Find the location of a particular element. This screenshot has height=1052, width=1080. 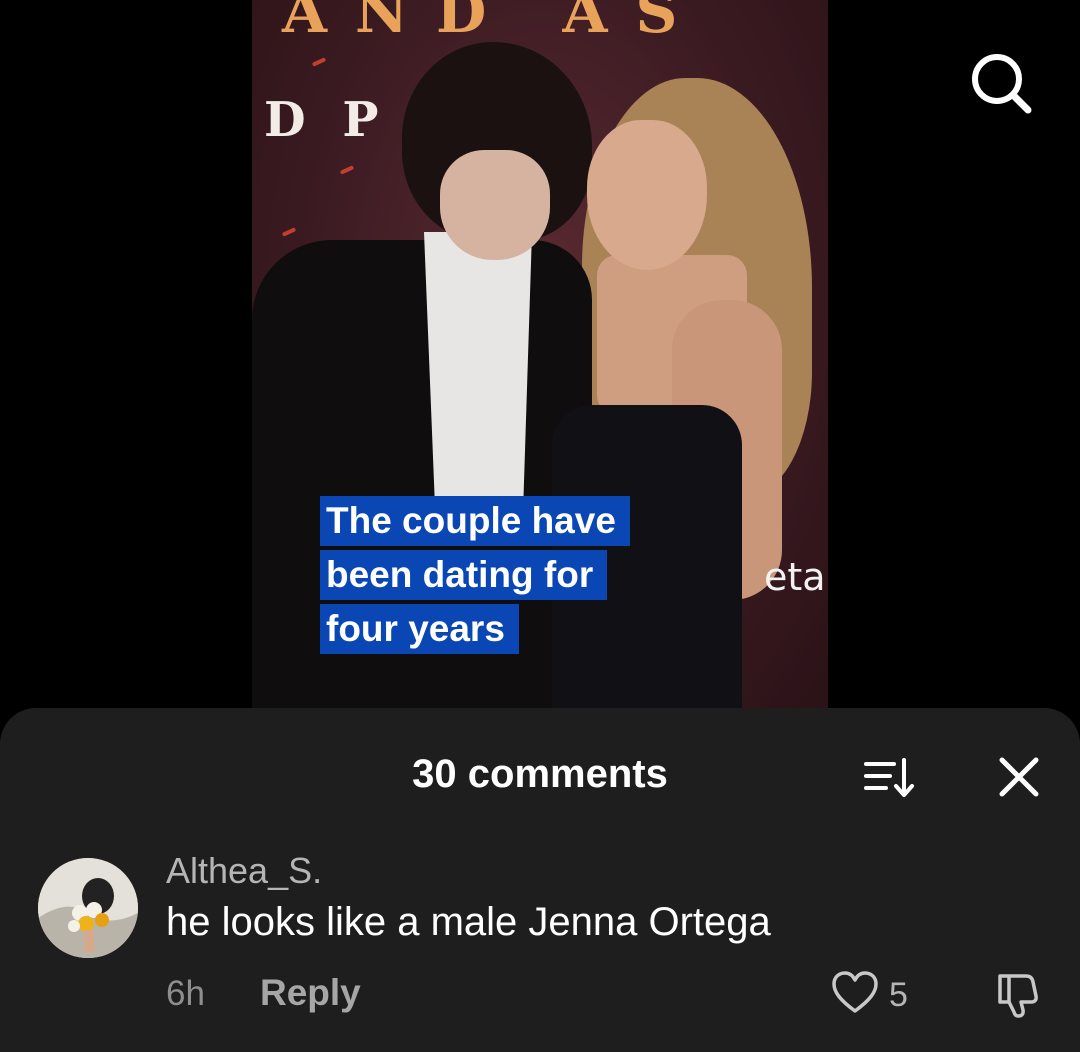

search-button is located at coordinates (1001, 83).